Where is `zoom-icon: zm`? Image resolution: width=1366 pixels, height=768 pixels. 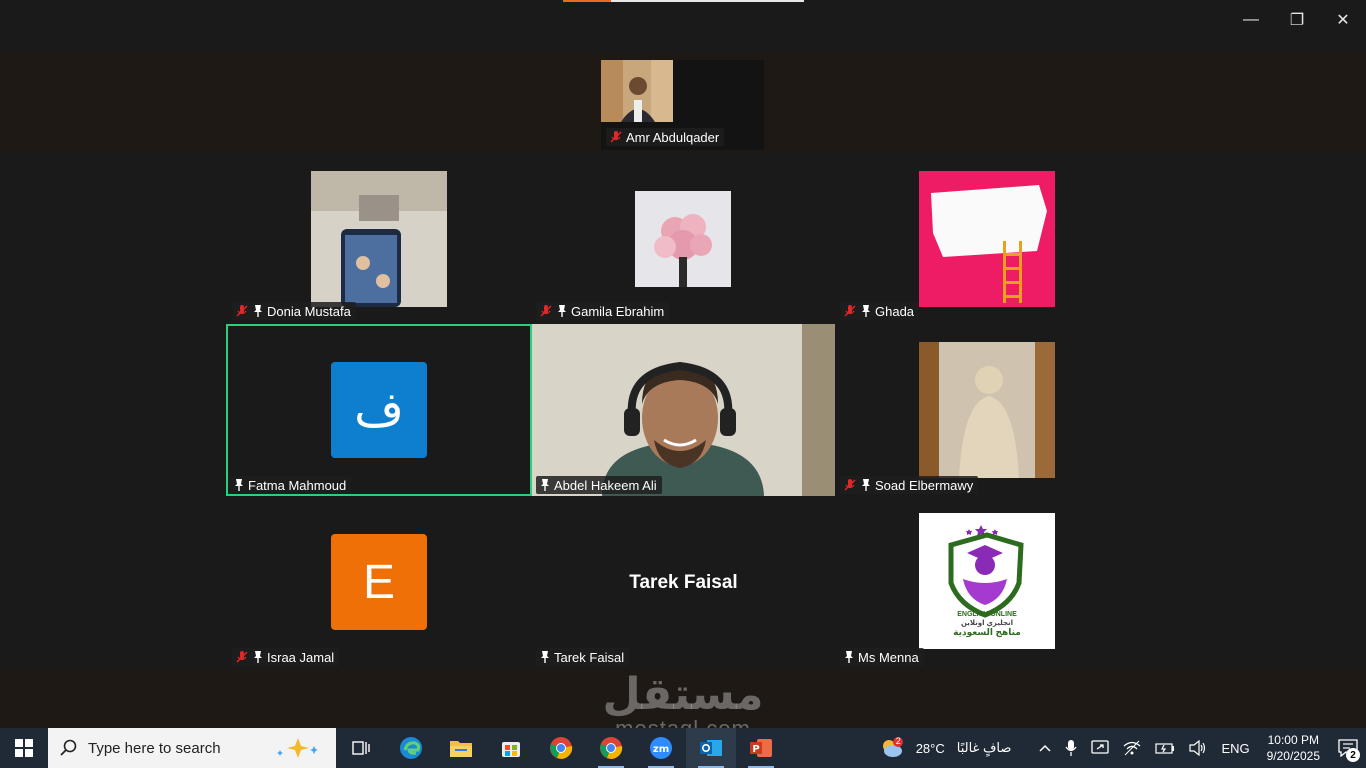
zoom-icon: zm is located at coordinates (661, 748).